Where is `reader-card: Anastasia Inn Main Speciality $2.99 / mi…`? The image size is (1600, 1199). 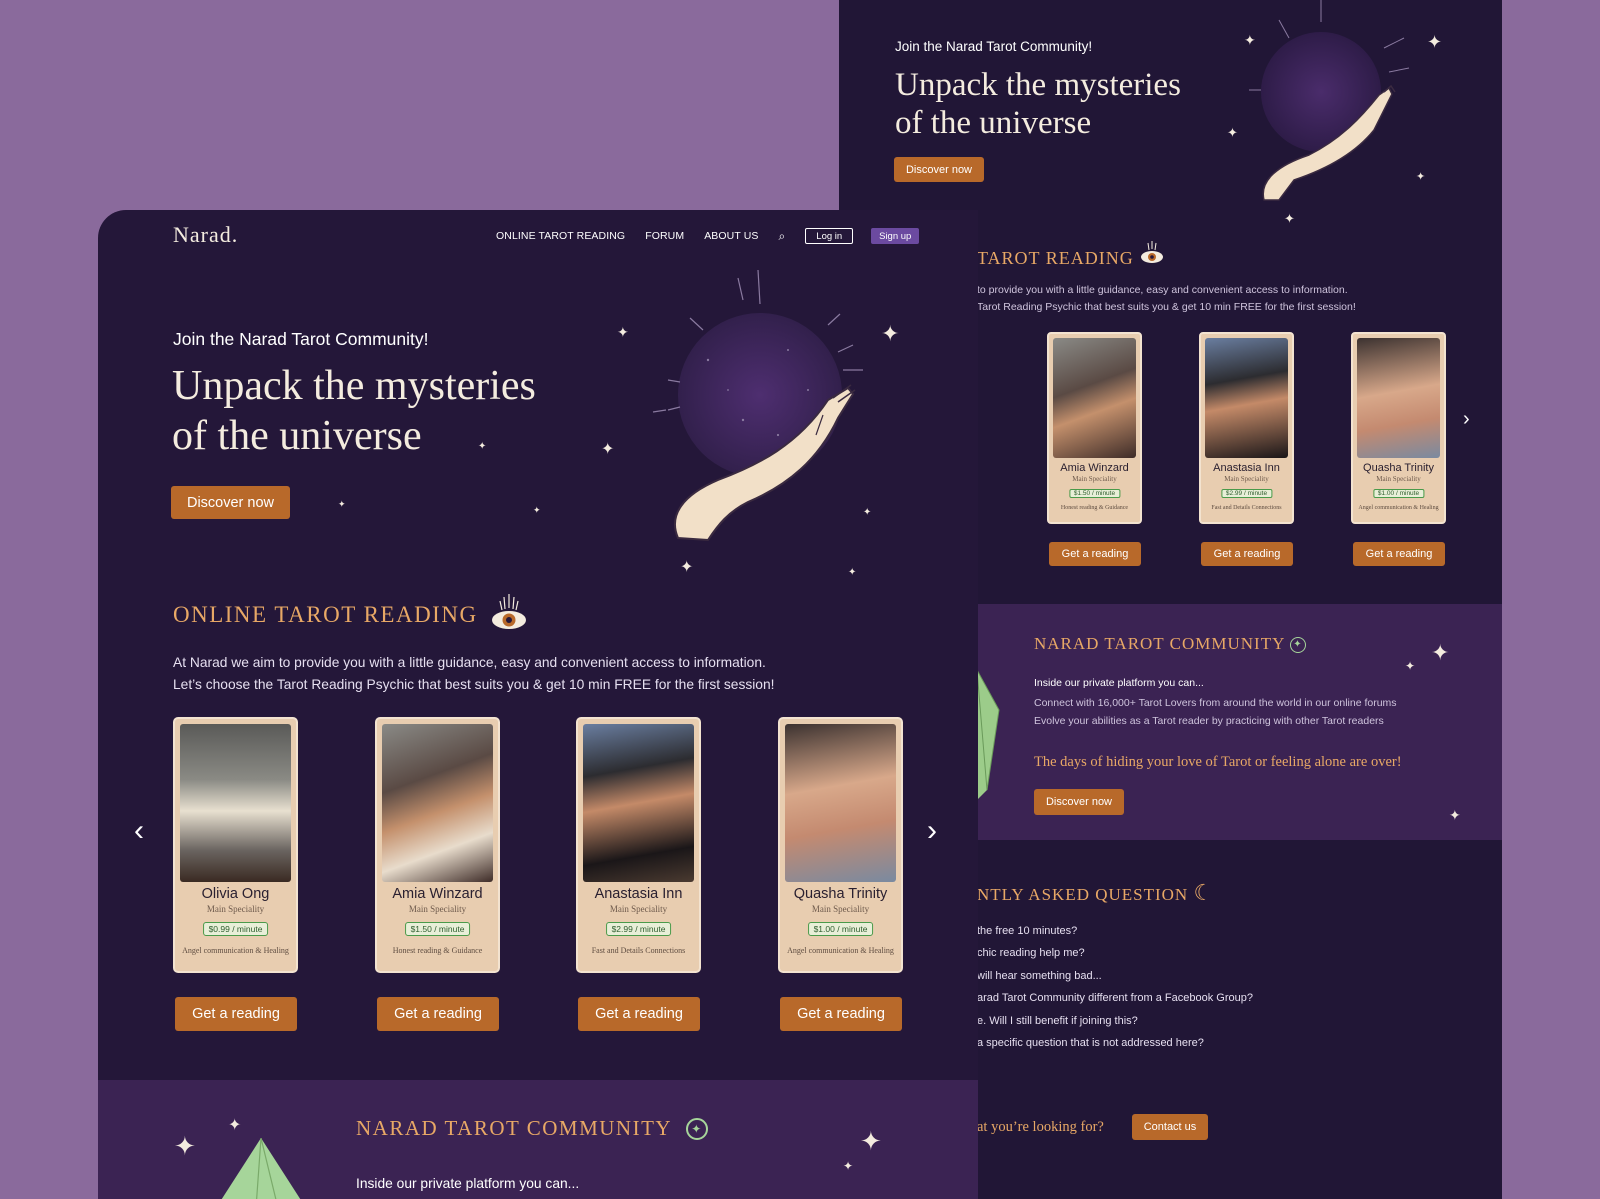
reader-card: Anastasia Inn Main Speciality $2.99 / mi… is located at coordinates (638, 845).